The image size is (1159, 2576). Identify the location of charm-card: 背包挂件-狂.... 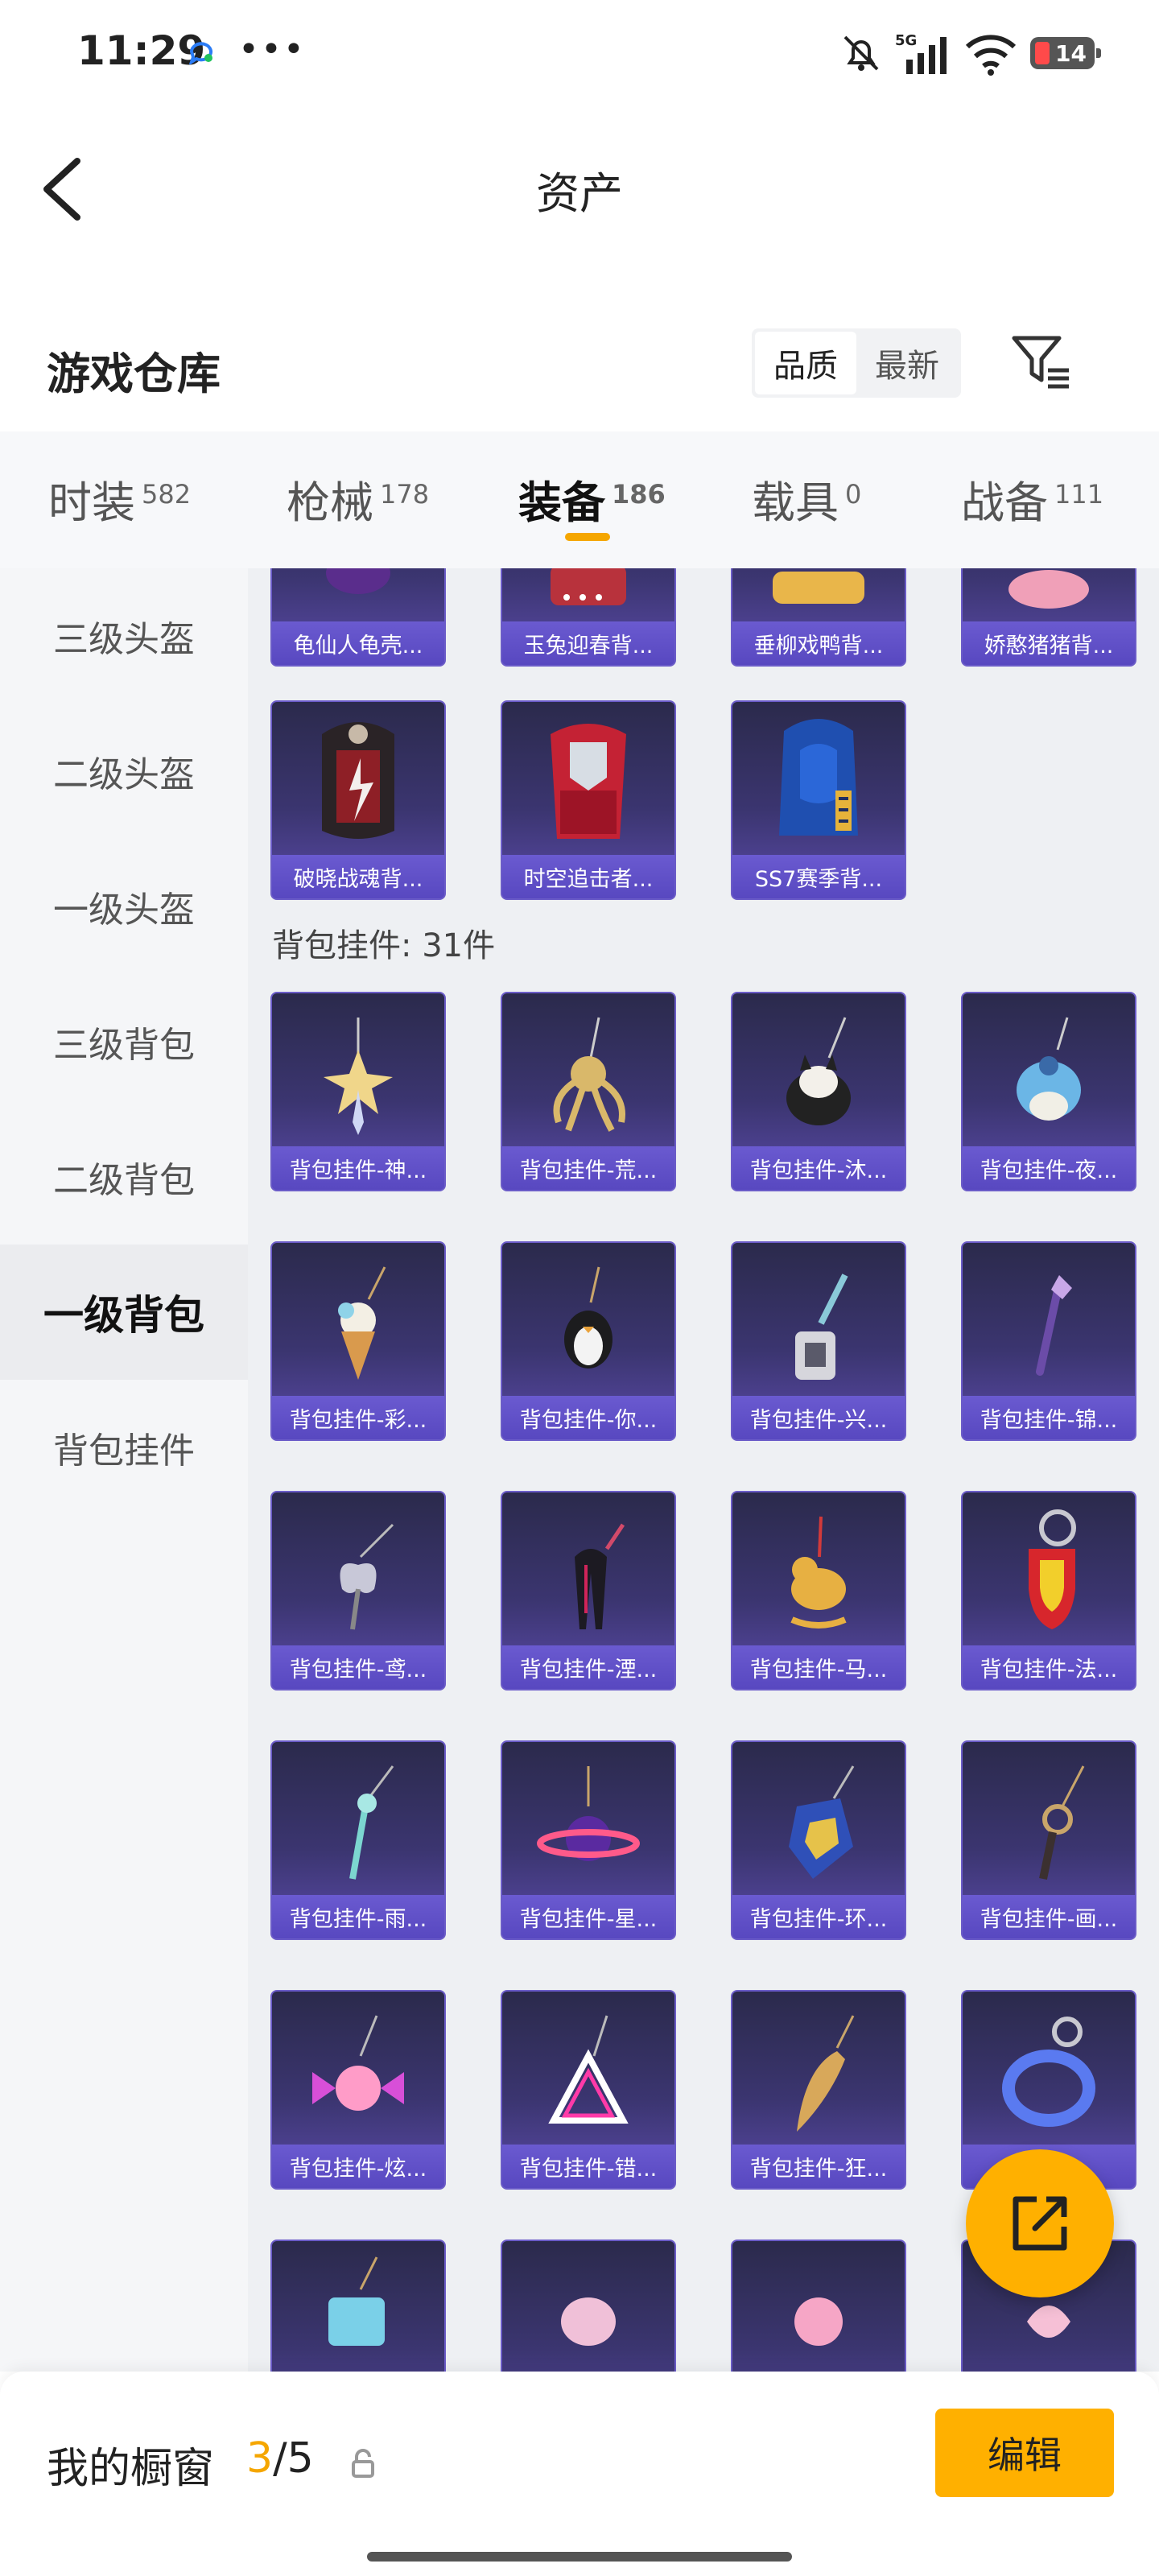
(818, 2090).